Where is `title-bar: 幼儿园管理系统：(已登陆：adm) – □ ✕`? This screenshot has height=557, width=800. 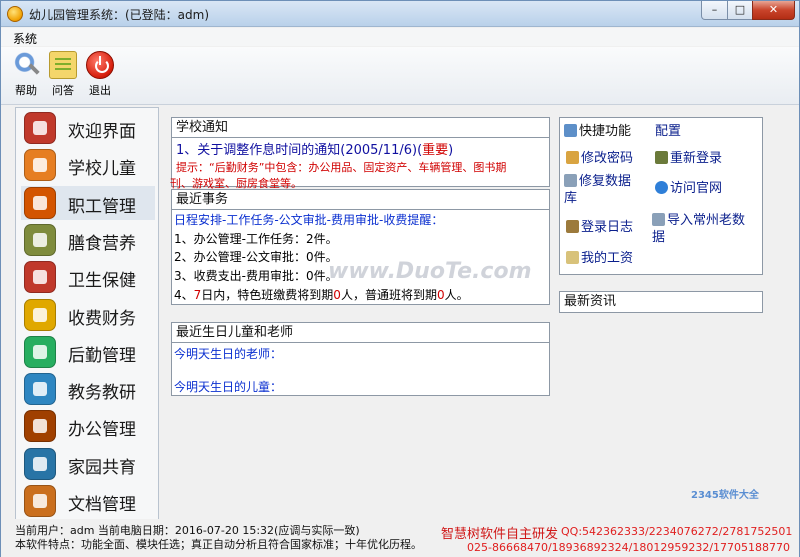
title-bar: 幼儿园管理系统：(已登陆：adm) – □ ✕ is located at coordinates (400, 14).